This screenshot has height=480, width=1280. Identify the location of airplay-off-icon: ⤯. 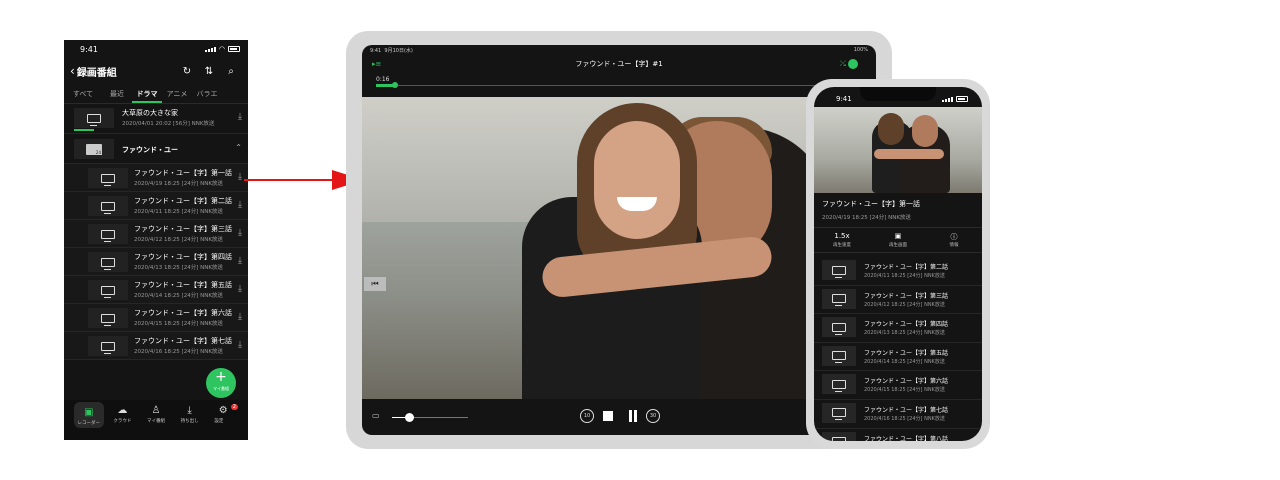
(843, 64).